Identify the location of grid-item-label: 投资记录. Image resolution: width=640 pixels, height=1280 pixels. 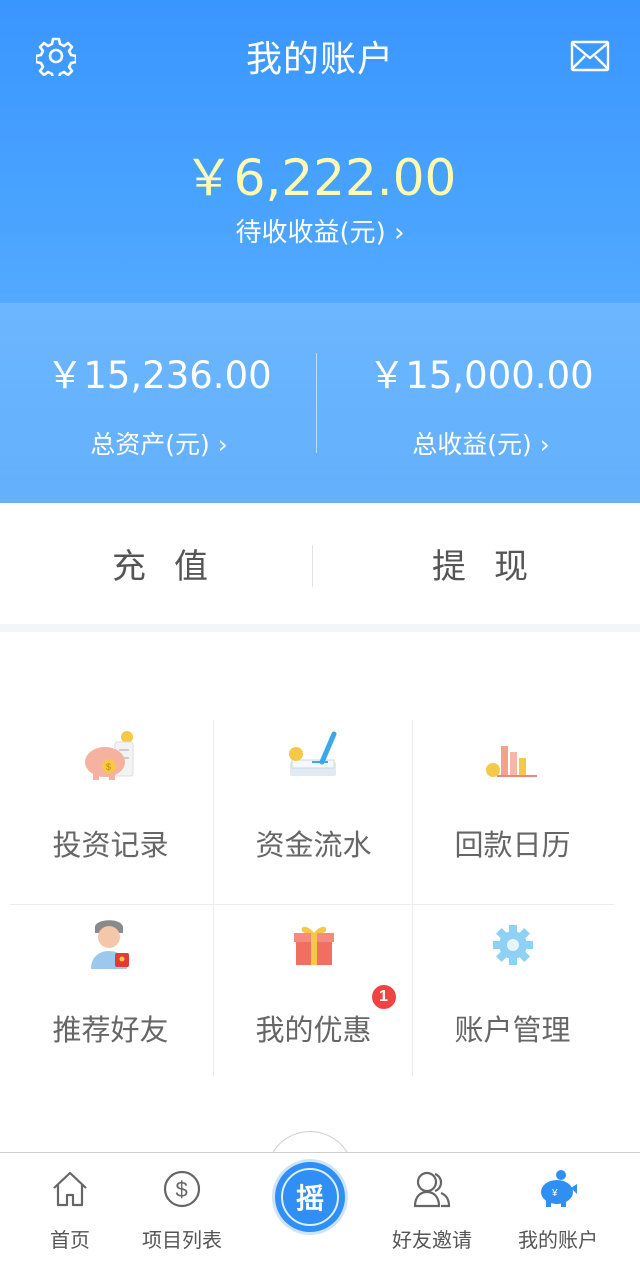
(110, 845).